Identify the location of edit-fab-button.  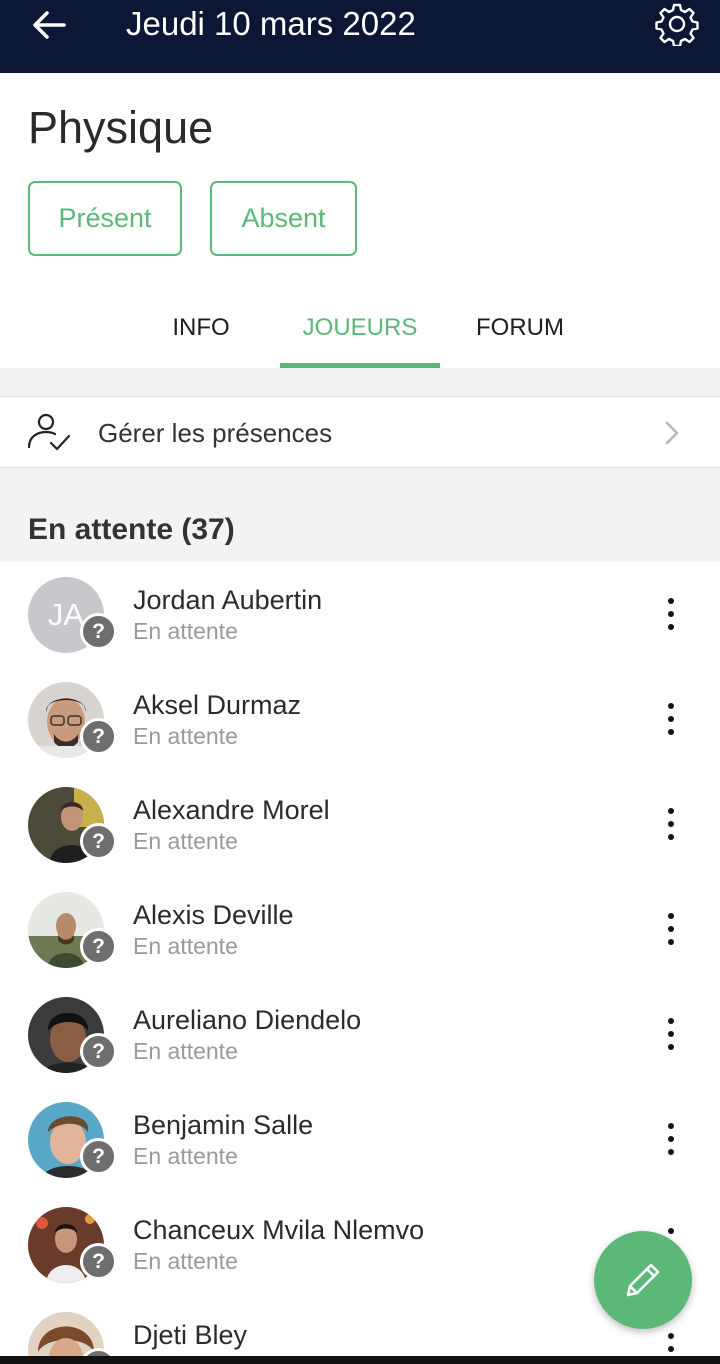
(643, 1280).